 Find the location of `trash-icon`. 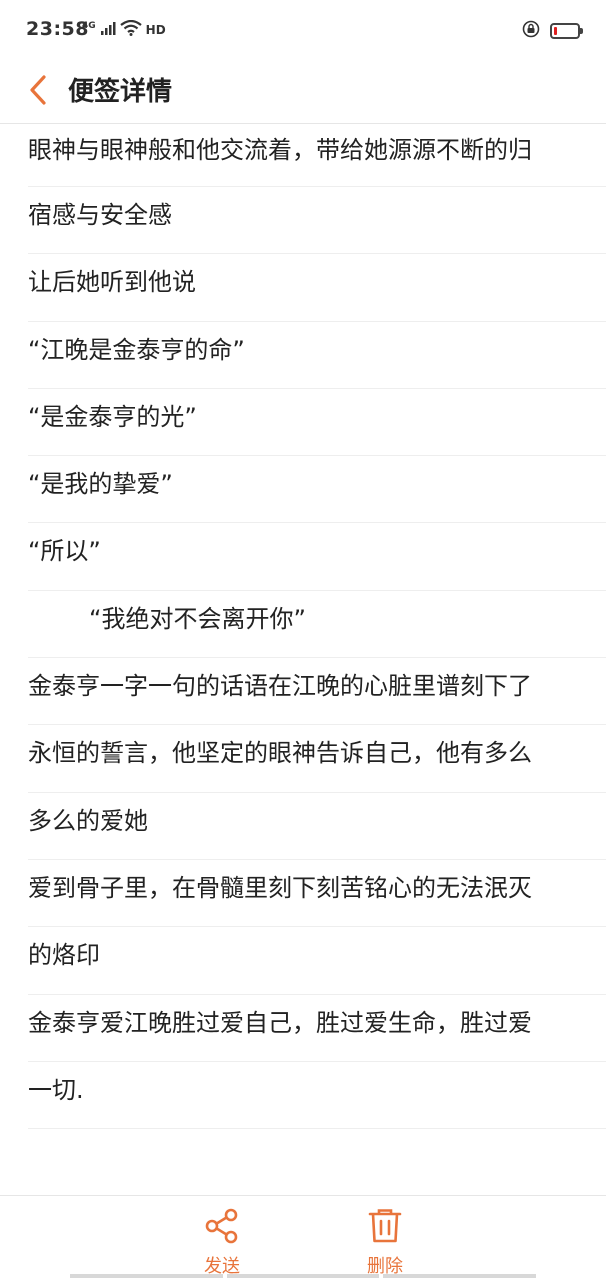

trash-icon is located at coordinates (385, 1228).